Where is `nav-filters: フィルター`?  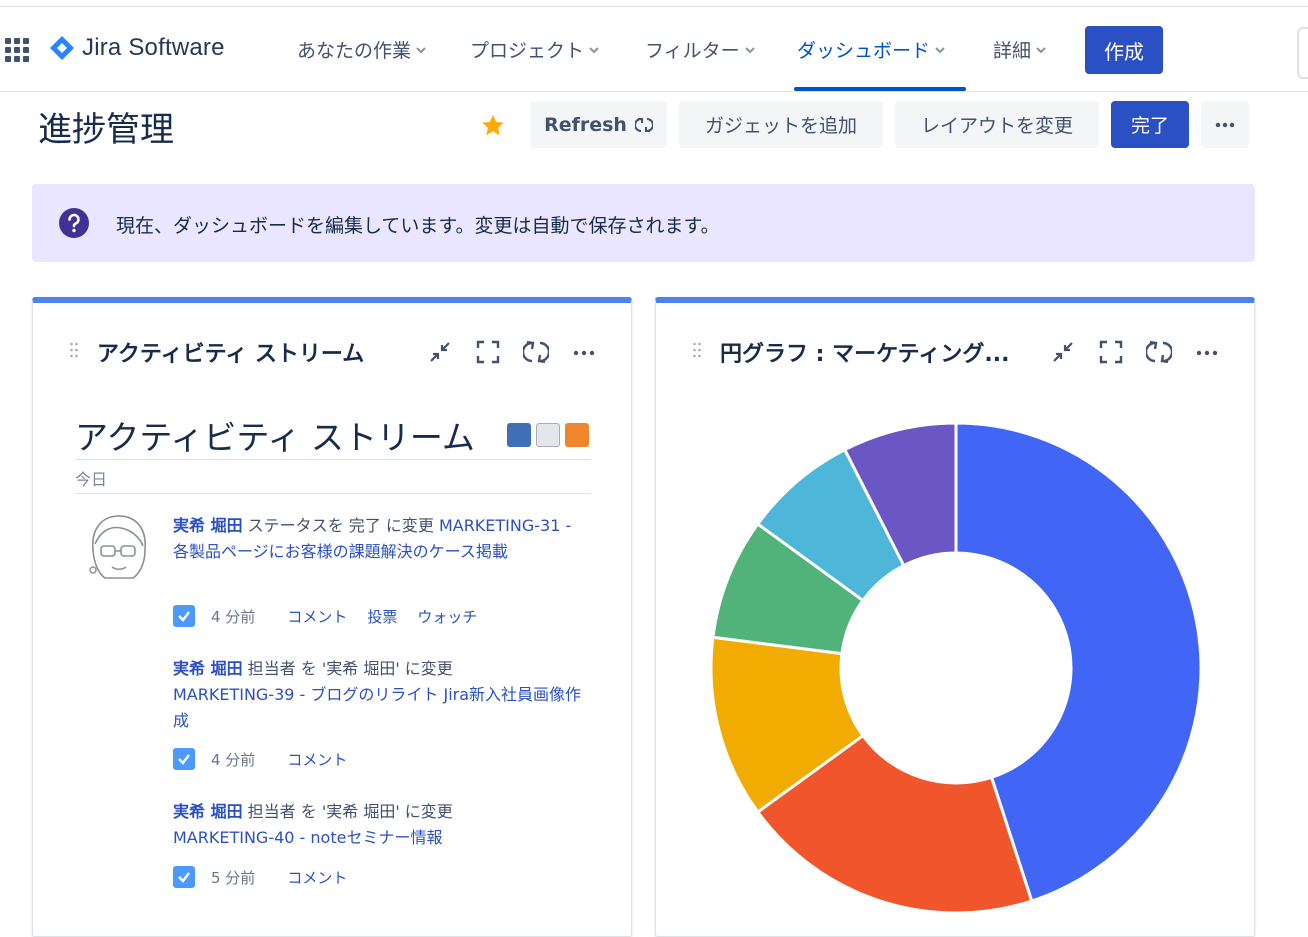 nav-filters: フィルター is located at coordinates (700, 49).